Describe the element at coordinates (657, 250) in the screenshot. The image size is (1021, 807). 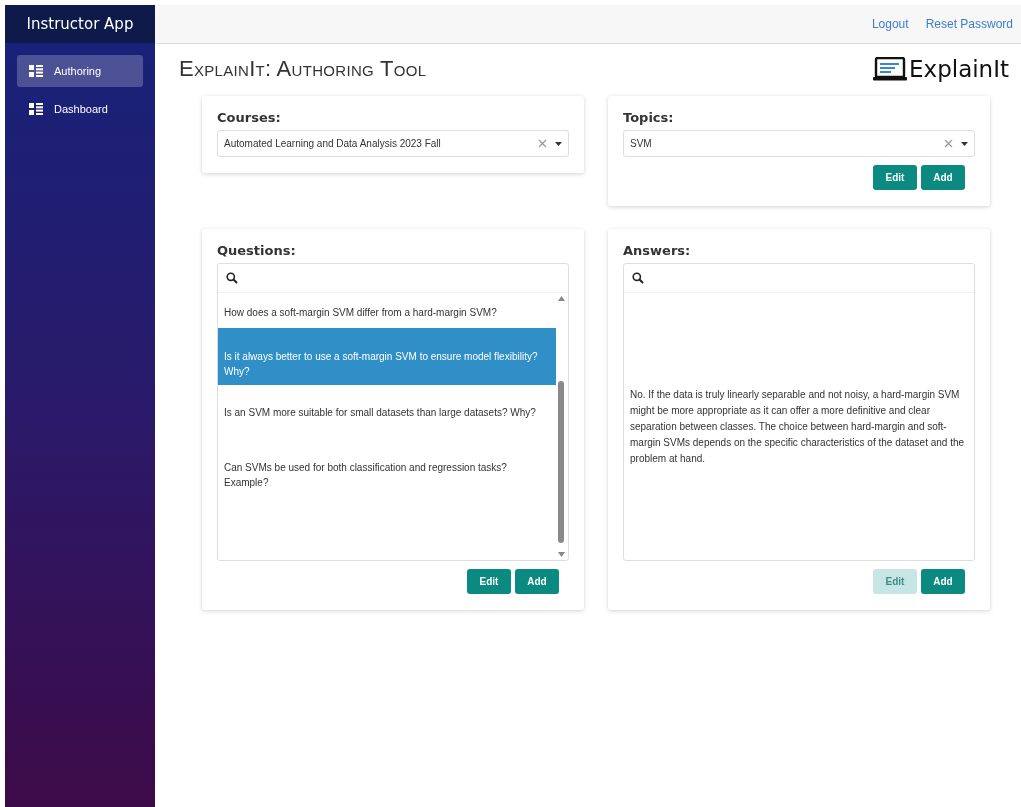
I see `answers-label: Answers:` at that location.